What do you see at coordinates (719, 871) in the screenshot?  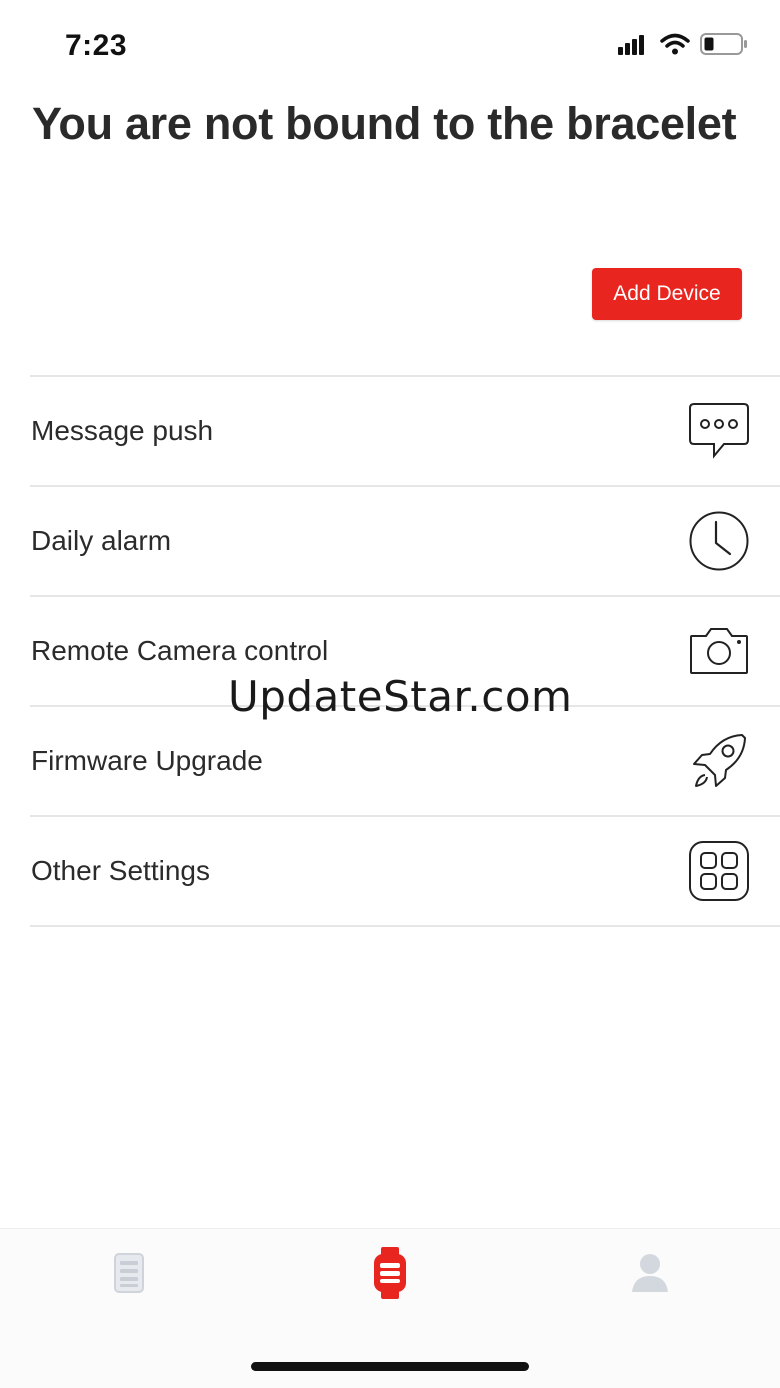 I see `grid-icon` at bounding box center [719, 871].